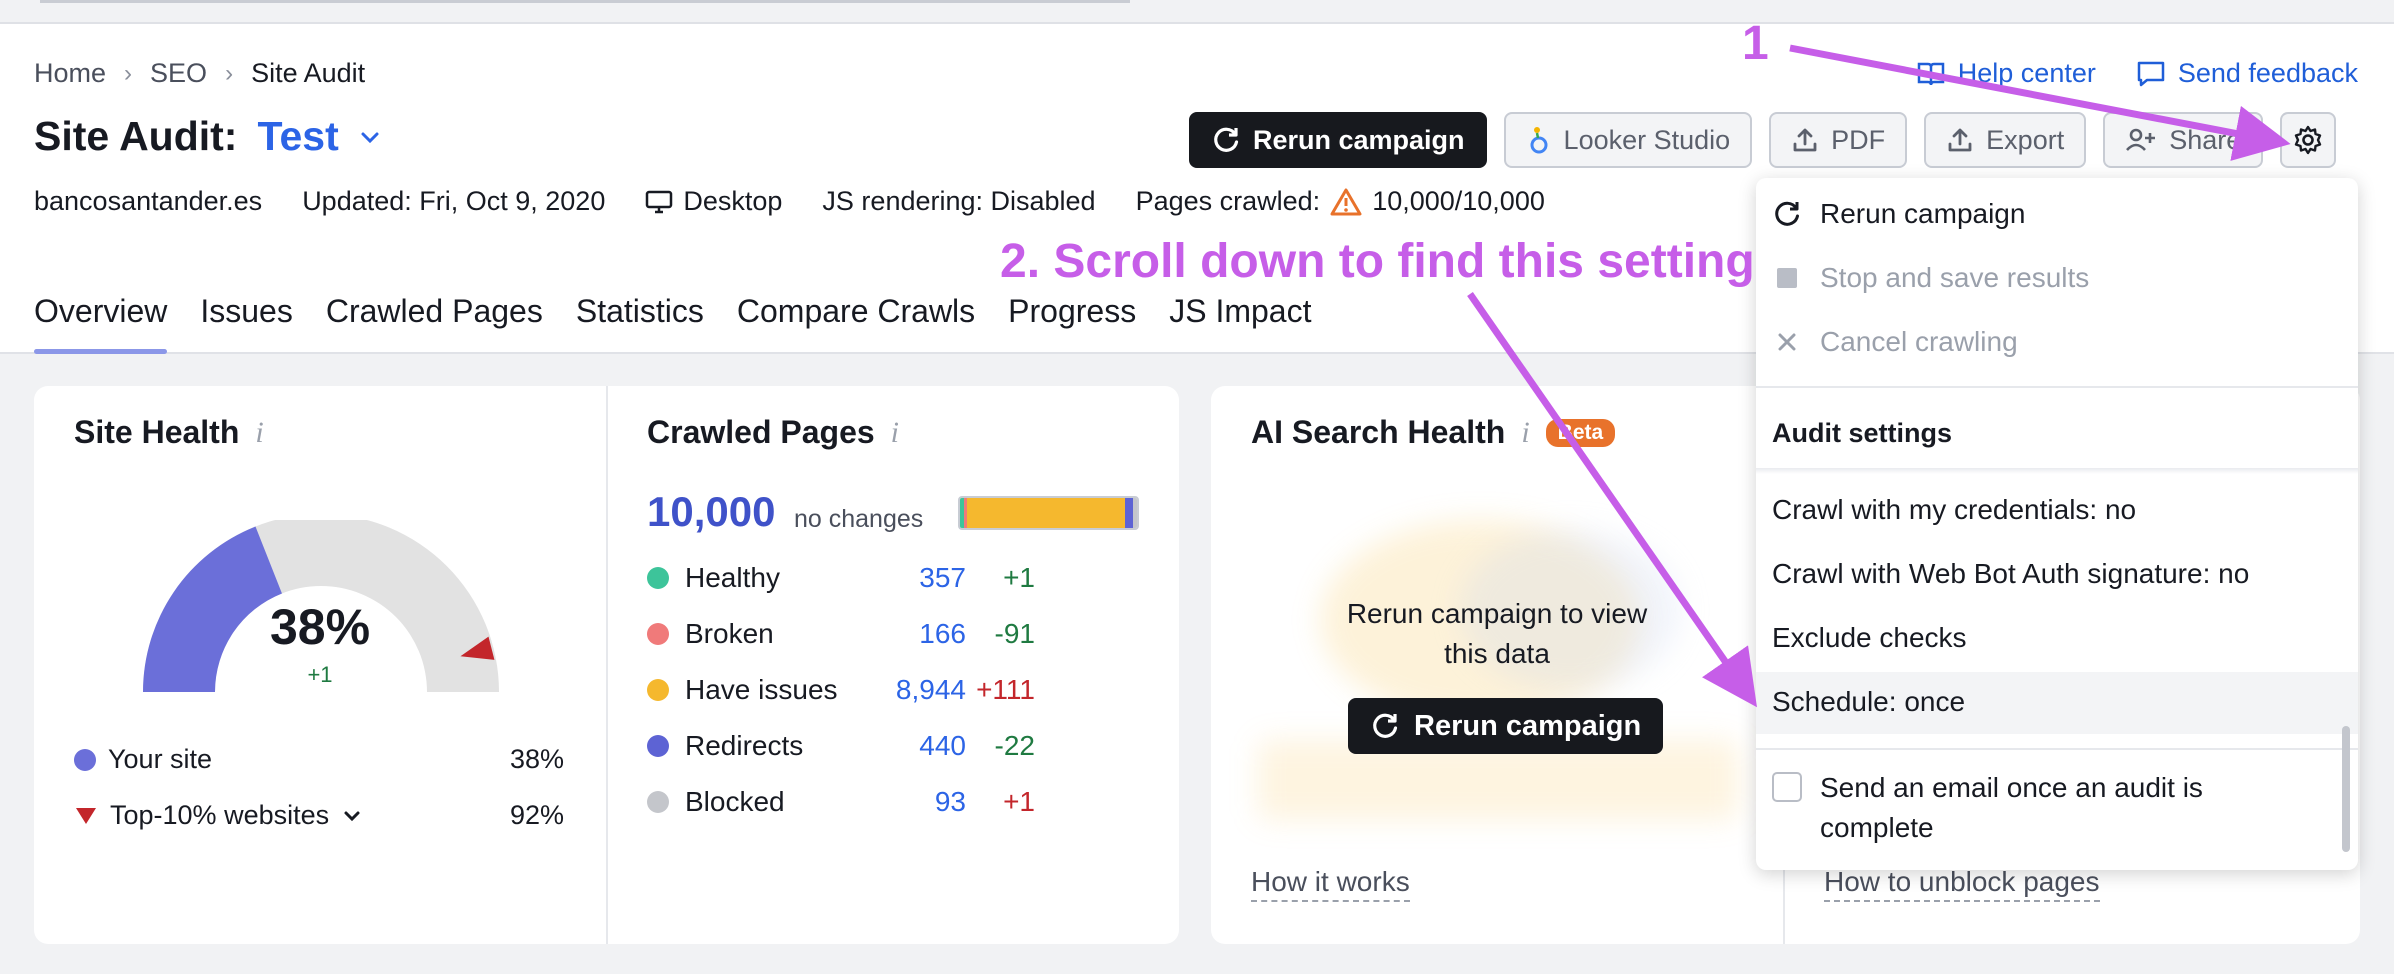 Image resolution: width=2394 pixels, height=974 pixels. I want to click on arrow-to-settings, so click(2040, 102).